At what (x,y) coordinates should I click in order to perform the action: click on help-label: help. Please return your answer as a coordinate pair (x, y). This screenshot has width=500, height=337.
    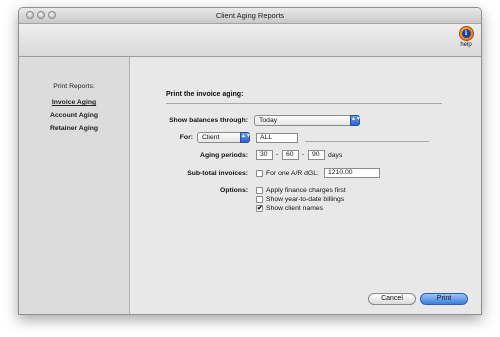
    Looking at the image, I should click on (466, 45).